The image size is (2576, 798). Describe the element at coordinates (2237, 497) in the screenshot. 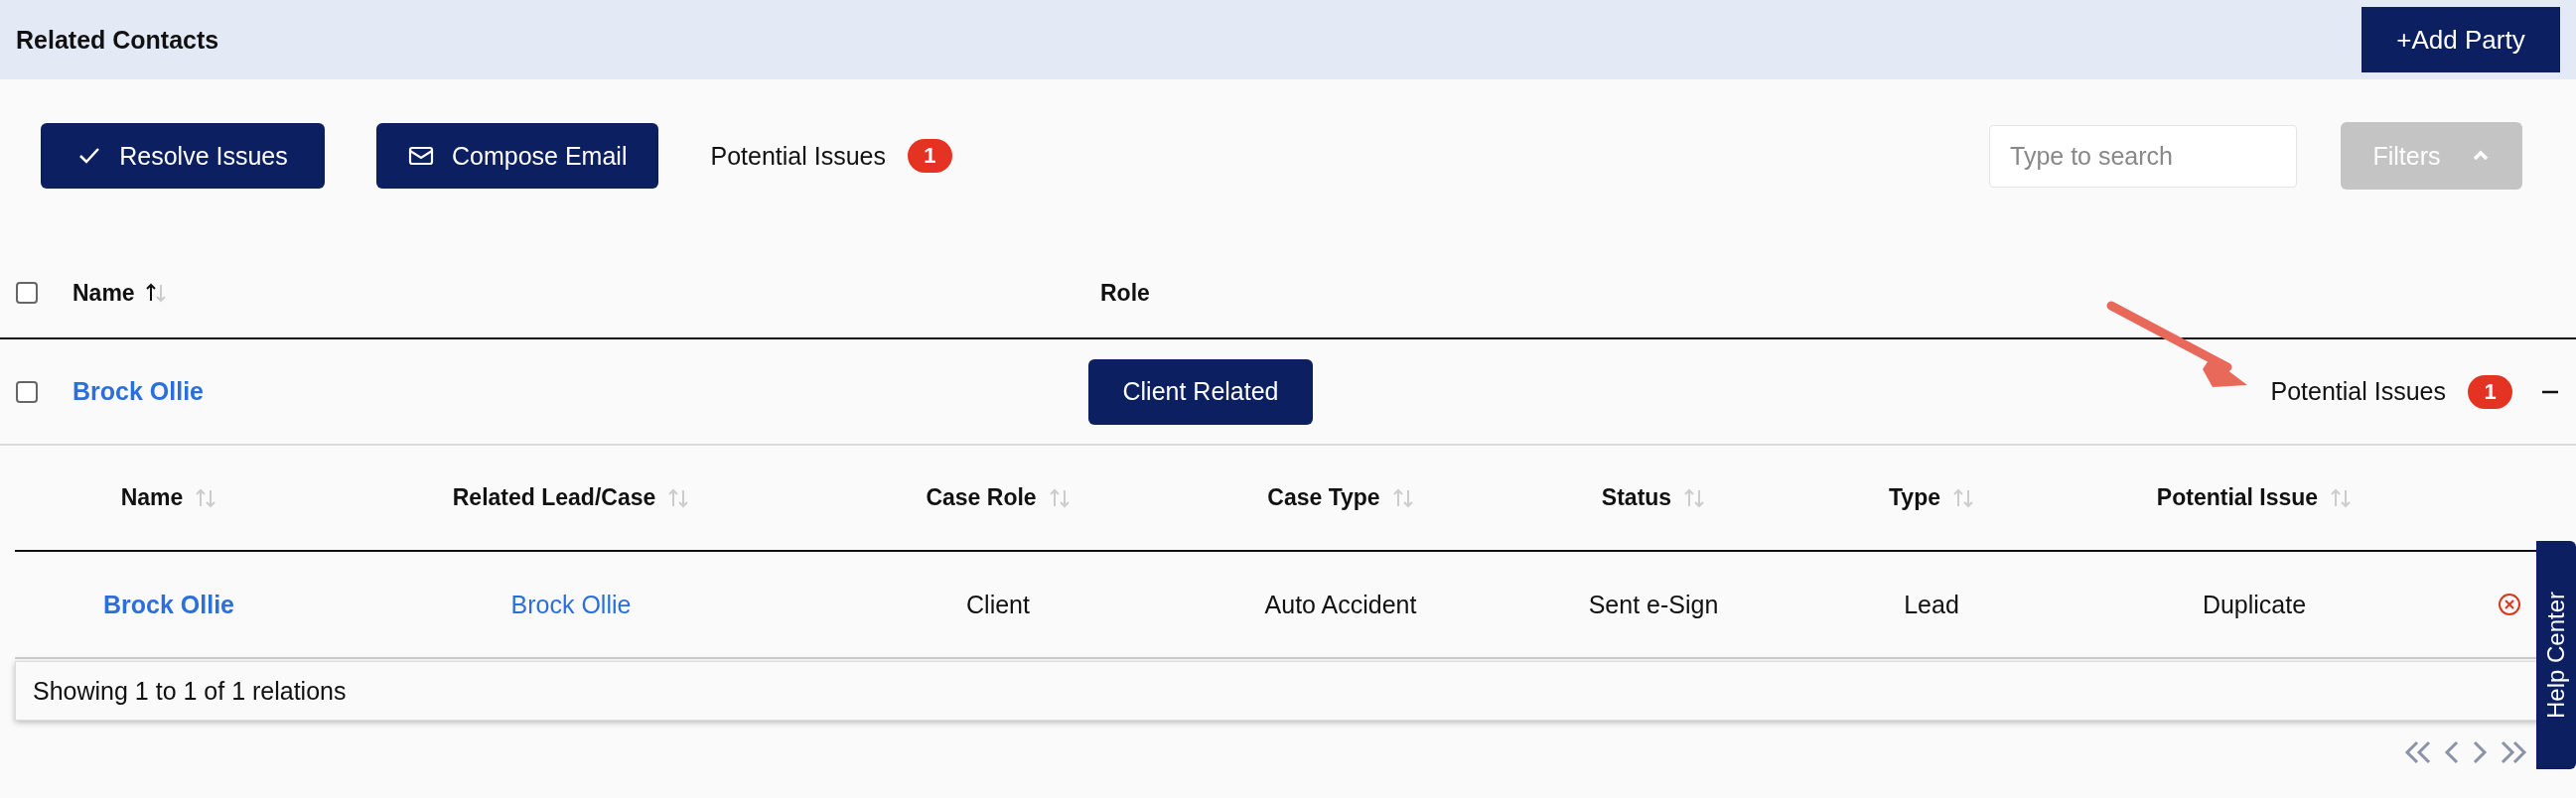

I see `column-header: Potential Issue` at that location.